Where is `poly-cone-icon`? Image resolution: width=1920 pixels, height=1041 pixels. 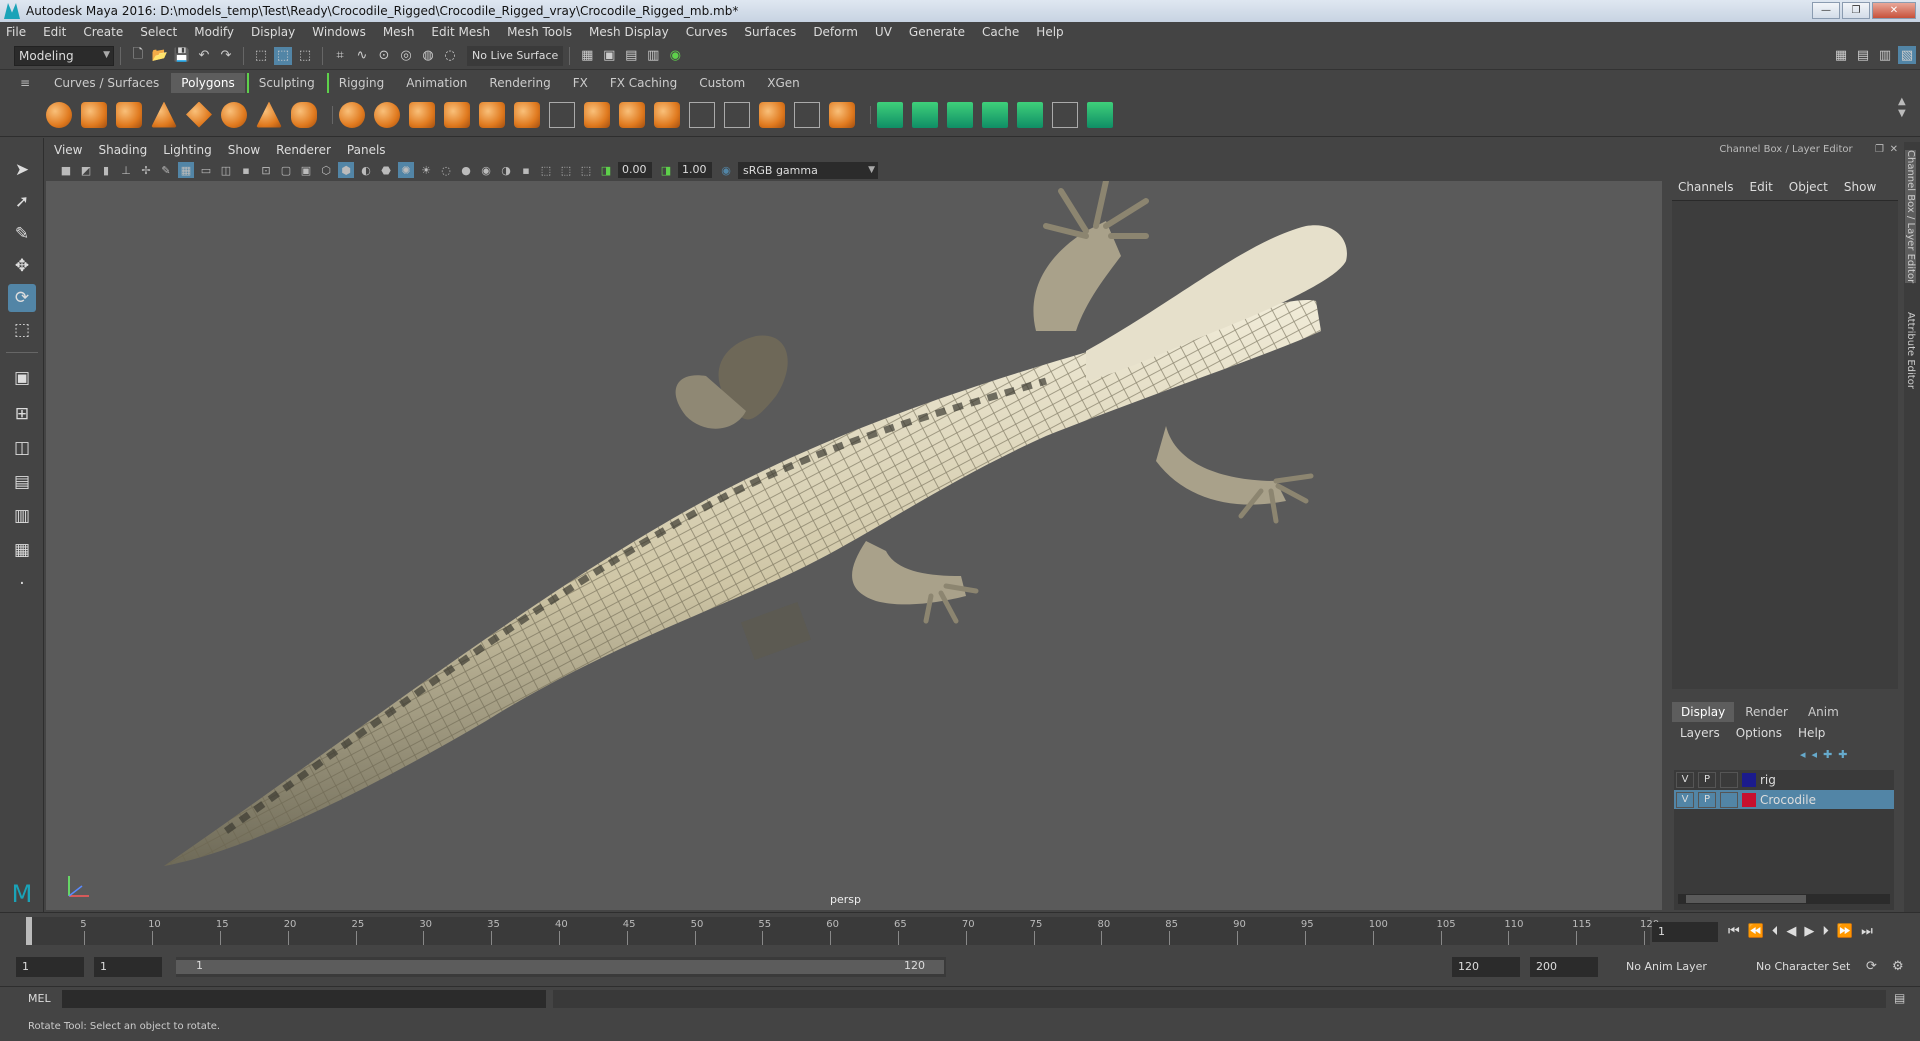 poly-cone-icon is located at coordinates (164, 114).